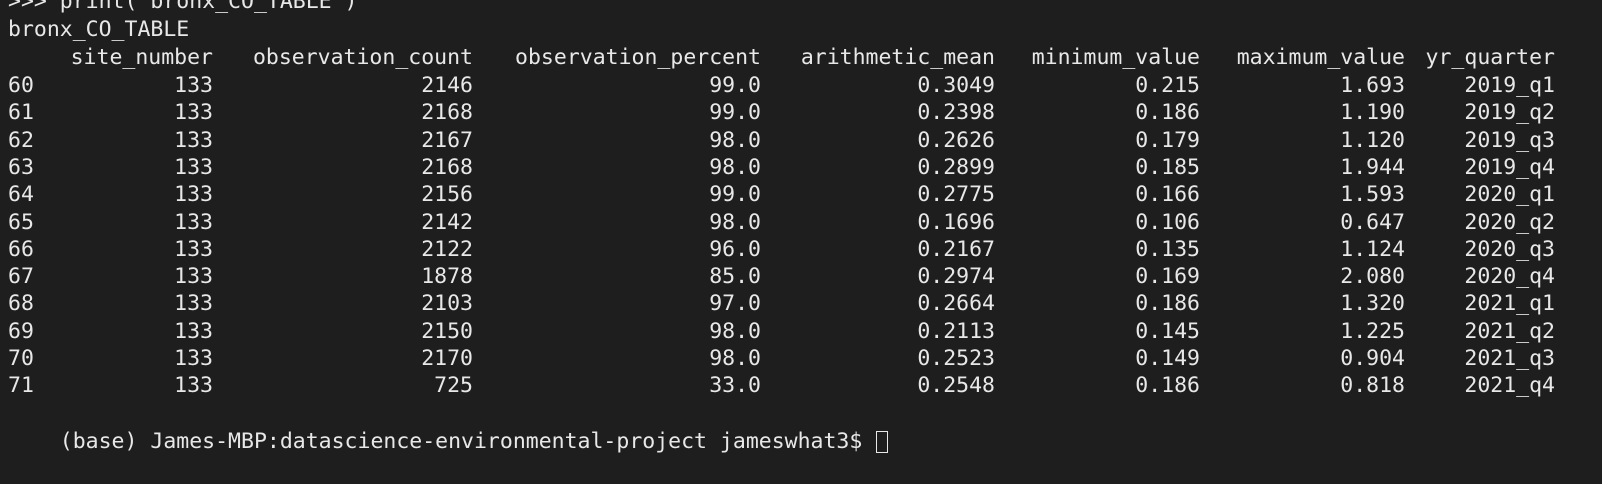 The width and height of the screenshot is (1602, 484). Describe the element at coordinates (447, 249) in the screenshot. I see `table-cell-observation-count: 2122` at that location.